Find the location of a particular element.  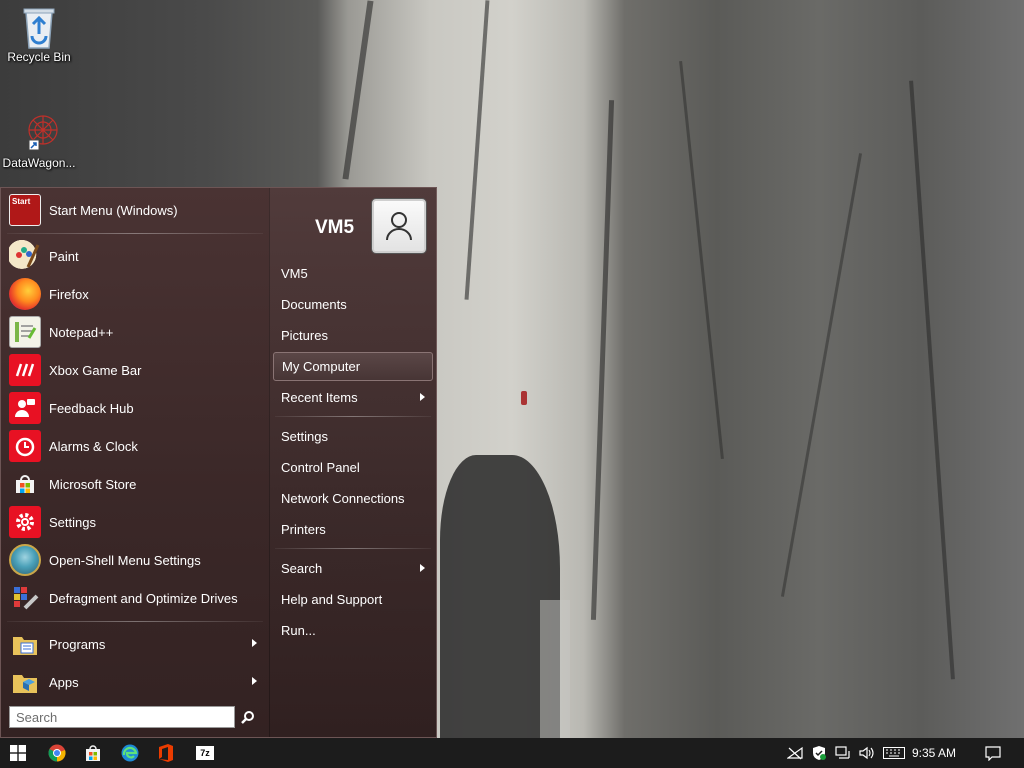

alarms-clock-icon is located at coordinates (25, 446).